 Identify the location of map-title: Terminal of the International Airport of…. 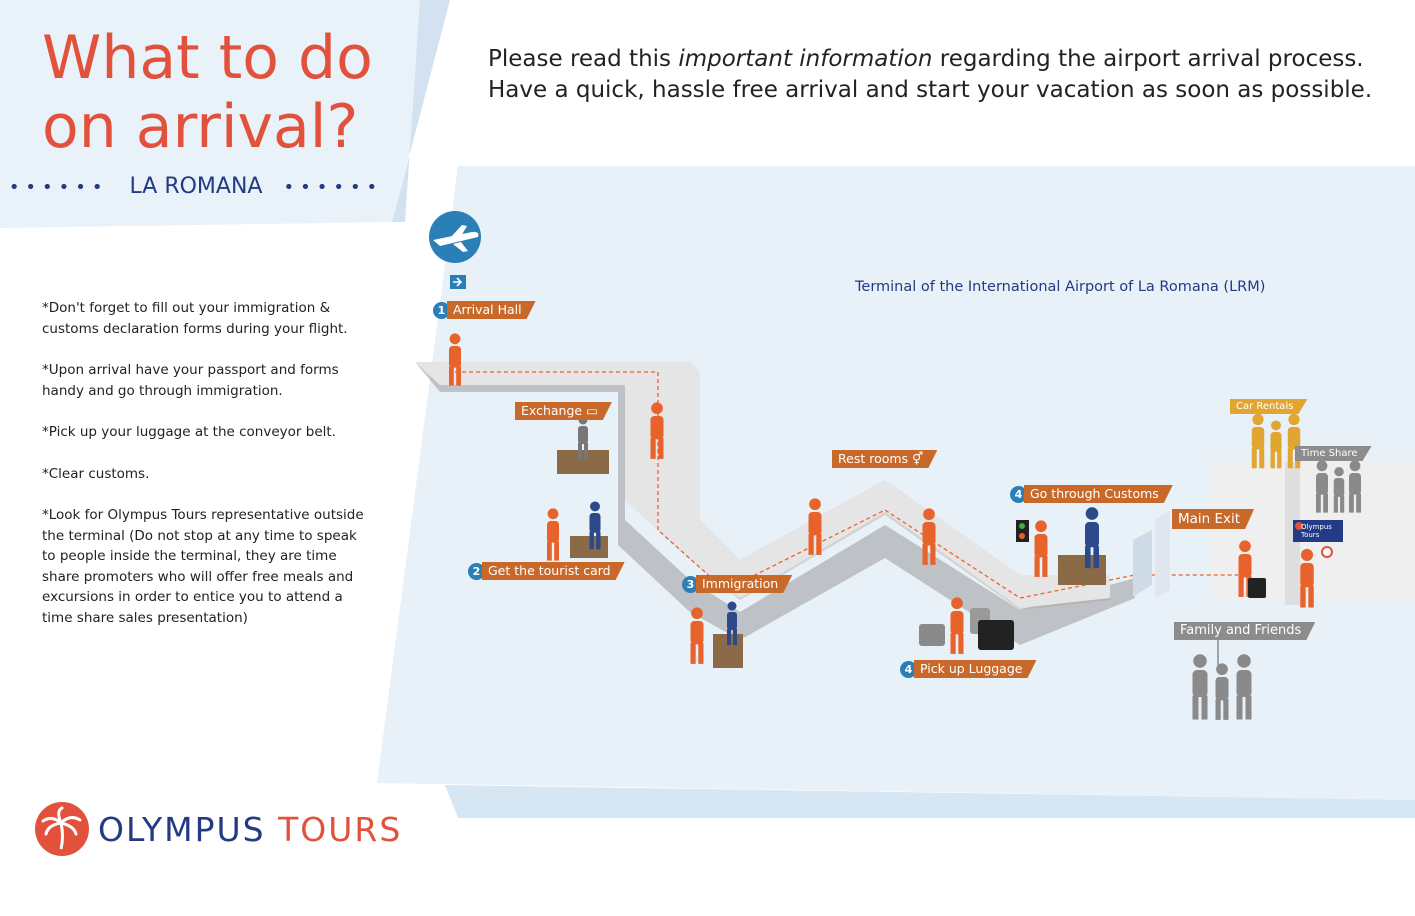
(1060, 287).